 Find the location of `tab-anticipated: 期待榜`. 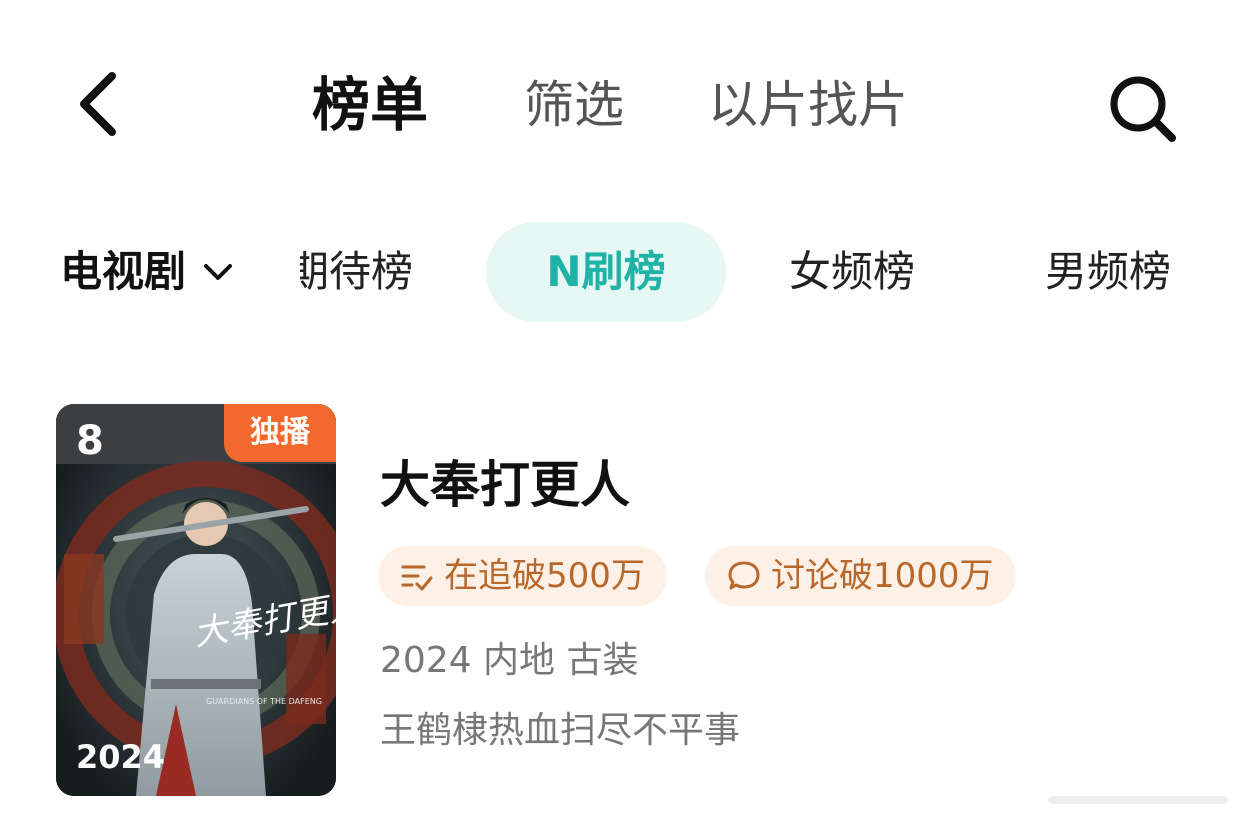

tab-anticipated: 期待榜 is located at coordinates (370, 272).